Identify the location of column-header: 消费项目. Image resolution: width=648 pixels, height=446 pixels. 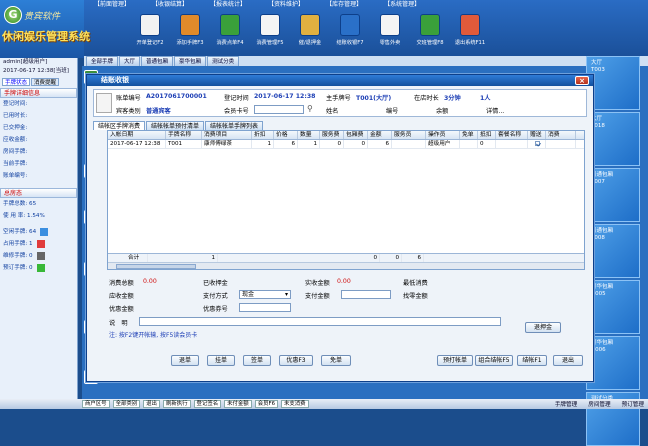
(227, 135).